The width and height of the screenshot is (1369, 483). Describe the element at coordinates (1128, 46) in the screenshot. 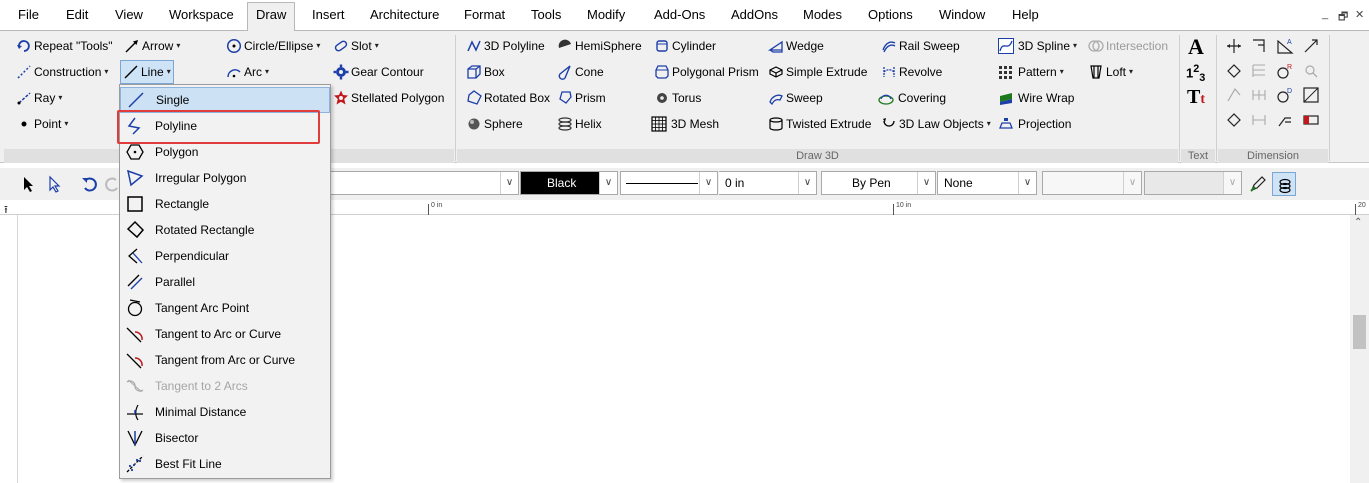

I see `intersection-button: Intersection` at that location.